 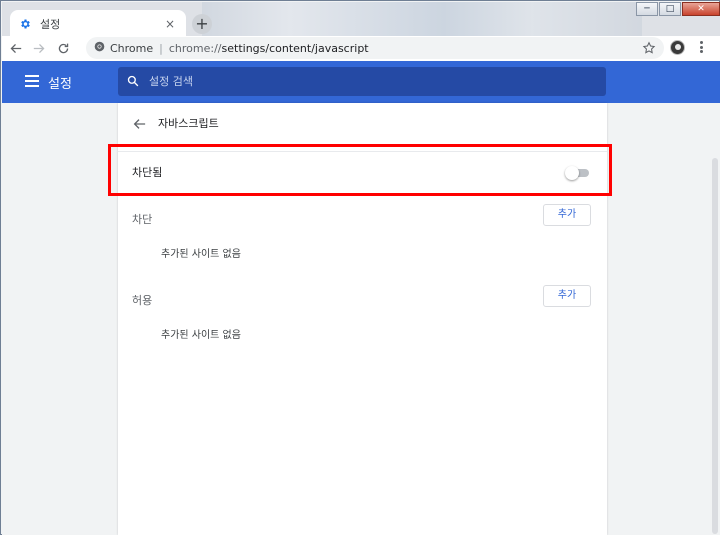 I want to click on allow-empty-text: 추가된 사이트 없음, so click(x=201, y=335).